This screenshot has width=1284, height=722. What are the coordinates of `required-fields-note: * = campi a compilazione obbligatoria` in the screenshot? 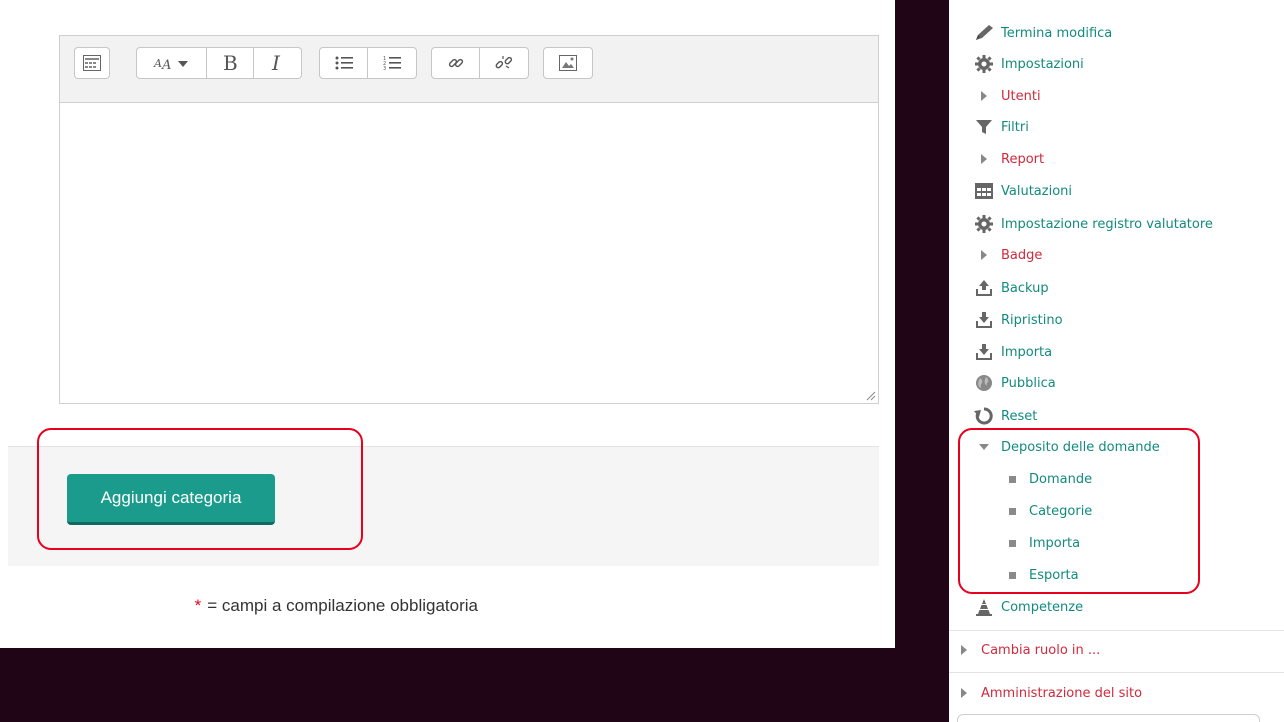 It's located at (336, 606).